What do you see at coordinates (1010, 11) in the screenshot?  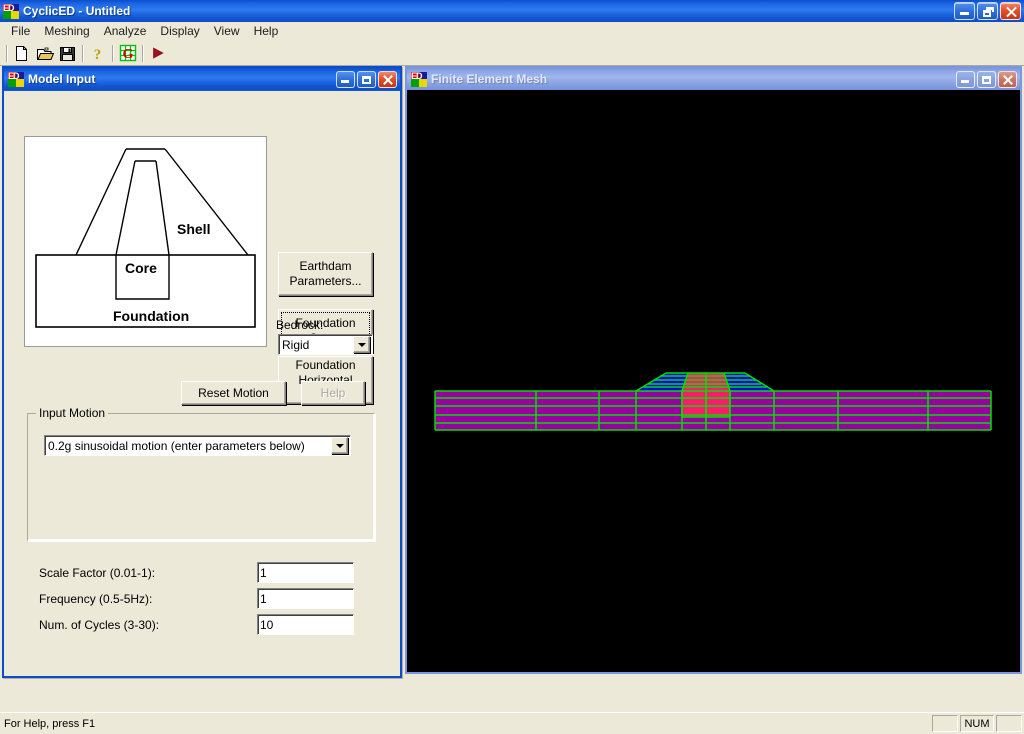 I see `close-button` at bounding box center [1010, 11].